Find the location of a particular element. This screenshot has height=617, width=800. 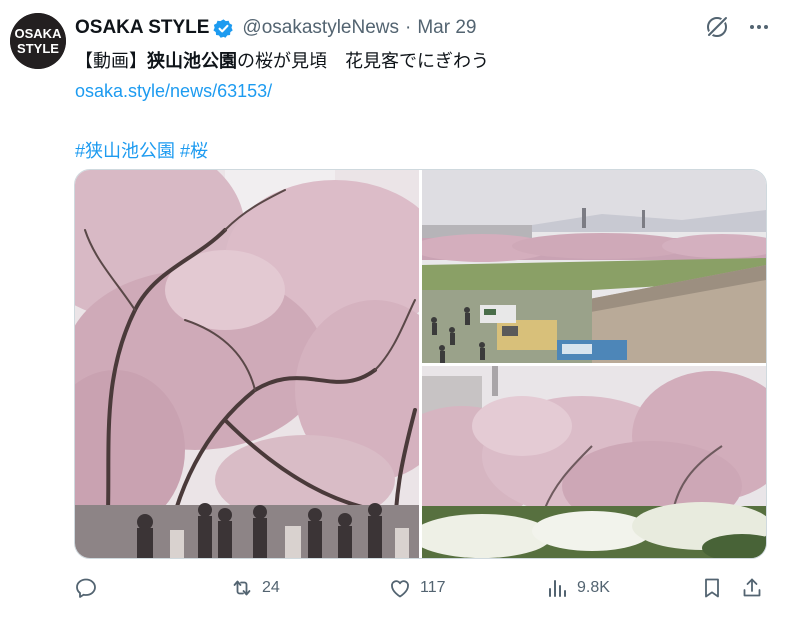

photo-blossoms-white-flowers is located at coordinates (594, 462).